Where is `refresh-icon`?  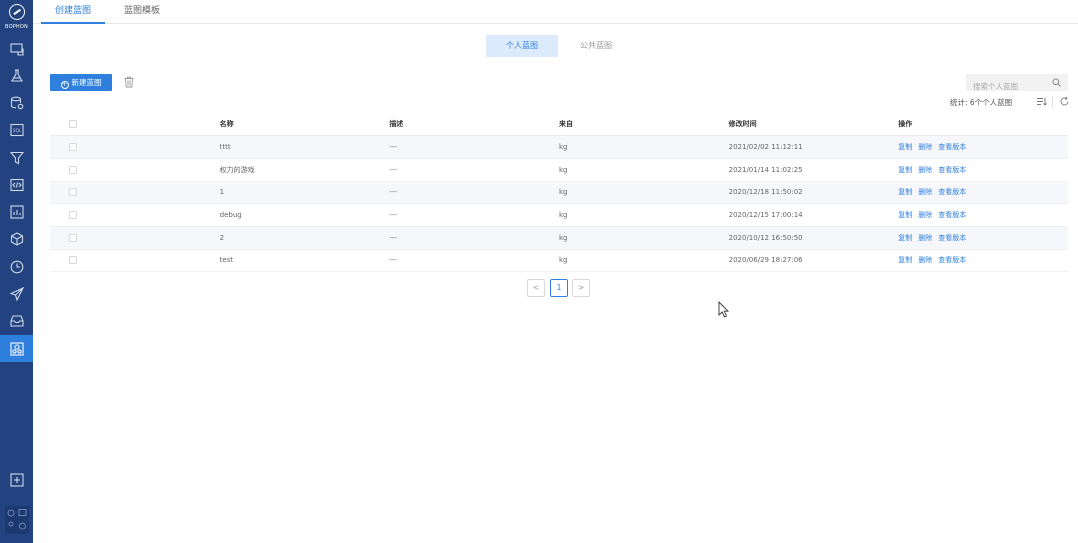
refresh-icon is located at coordinates (1064, 101).